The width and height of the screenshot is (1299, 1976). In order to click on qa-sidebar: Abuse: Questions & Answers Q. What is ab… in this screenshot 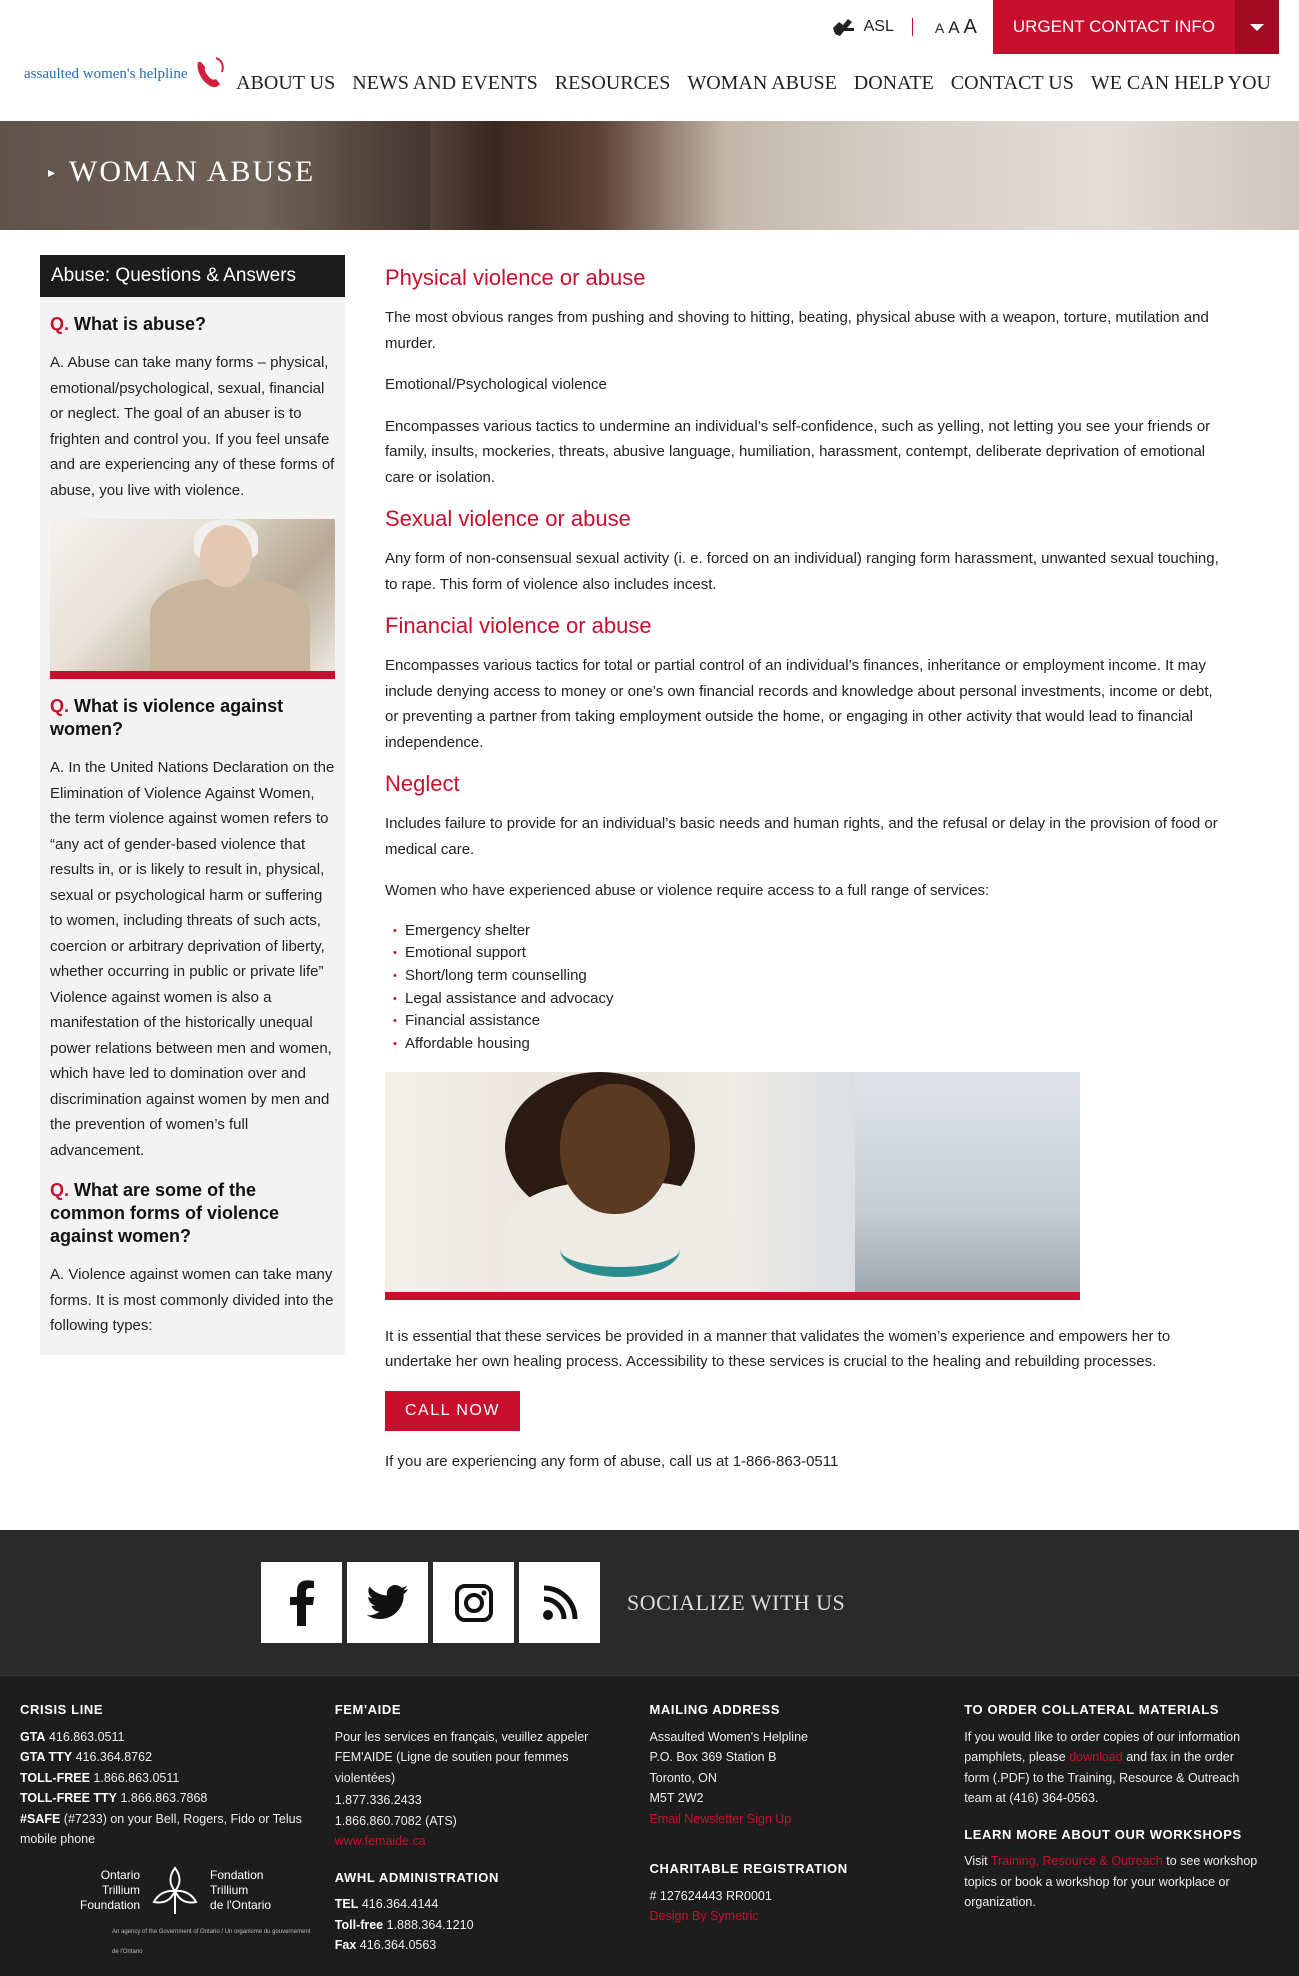, I will do `click(192, 805)`.